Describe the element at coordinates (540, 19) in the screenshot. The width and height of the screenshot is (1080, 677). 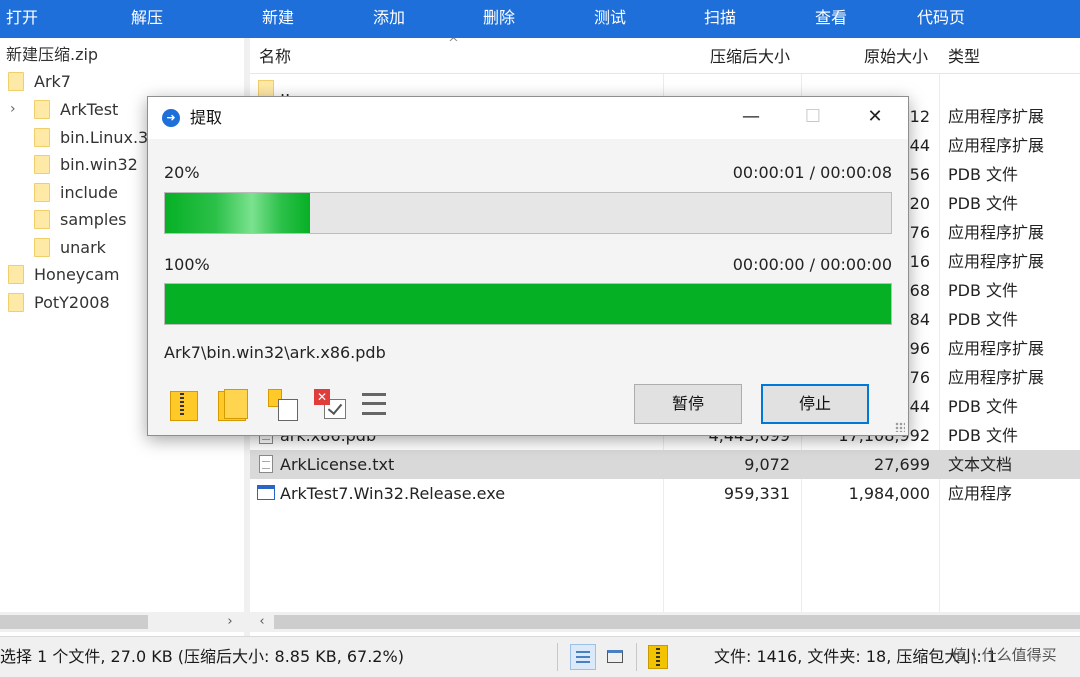
I see `main-toolbar: 打开 解压 新建 添加 删除 测试 扫描 查看 代码页` at that location.